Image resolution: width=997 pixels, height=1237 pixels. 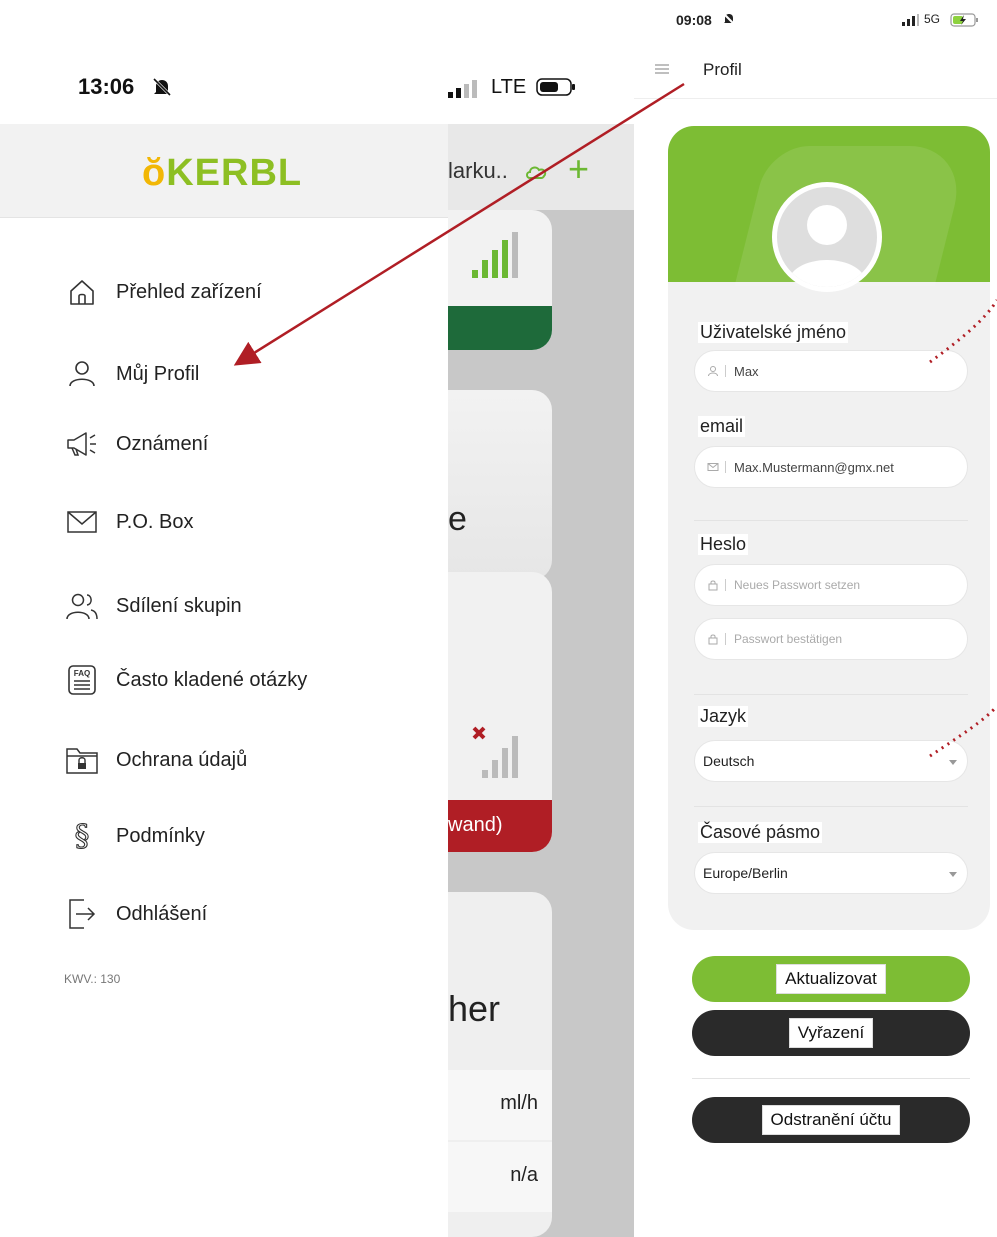 I want to click on language-select: Deutsch, so click(x=831, y=761).